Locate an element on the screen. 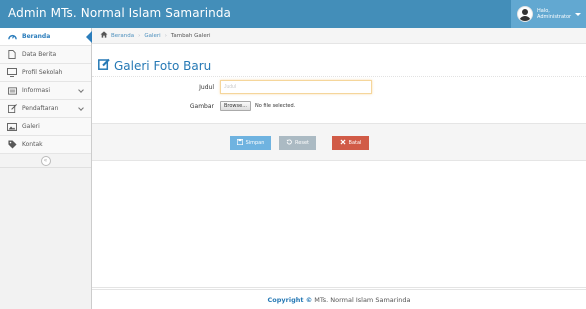 The height and width of the screenshot is (309, 586). sidebar-item-informasi: Informasi is located at coordinates (45, 91).